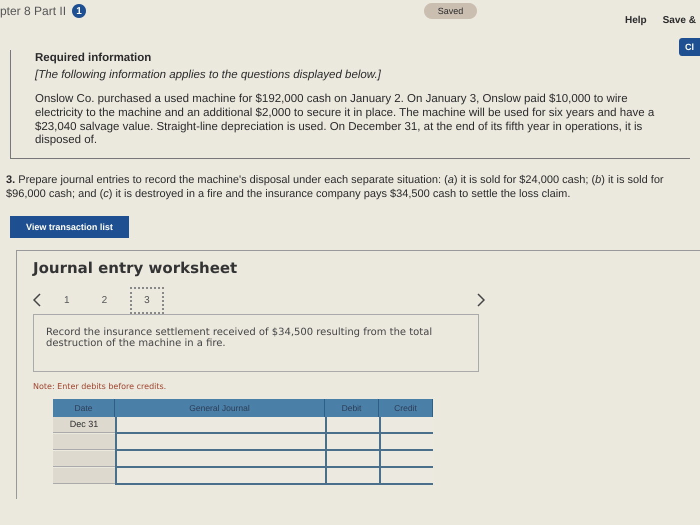 The width and height of the screenshot is (700, 525). Describe the element at coordinates (689, 47) in the screenshot. I see `side-button: Cl` at that location.